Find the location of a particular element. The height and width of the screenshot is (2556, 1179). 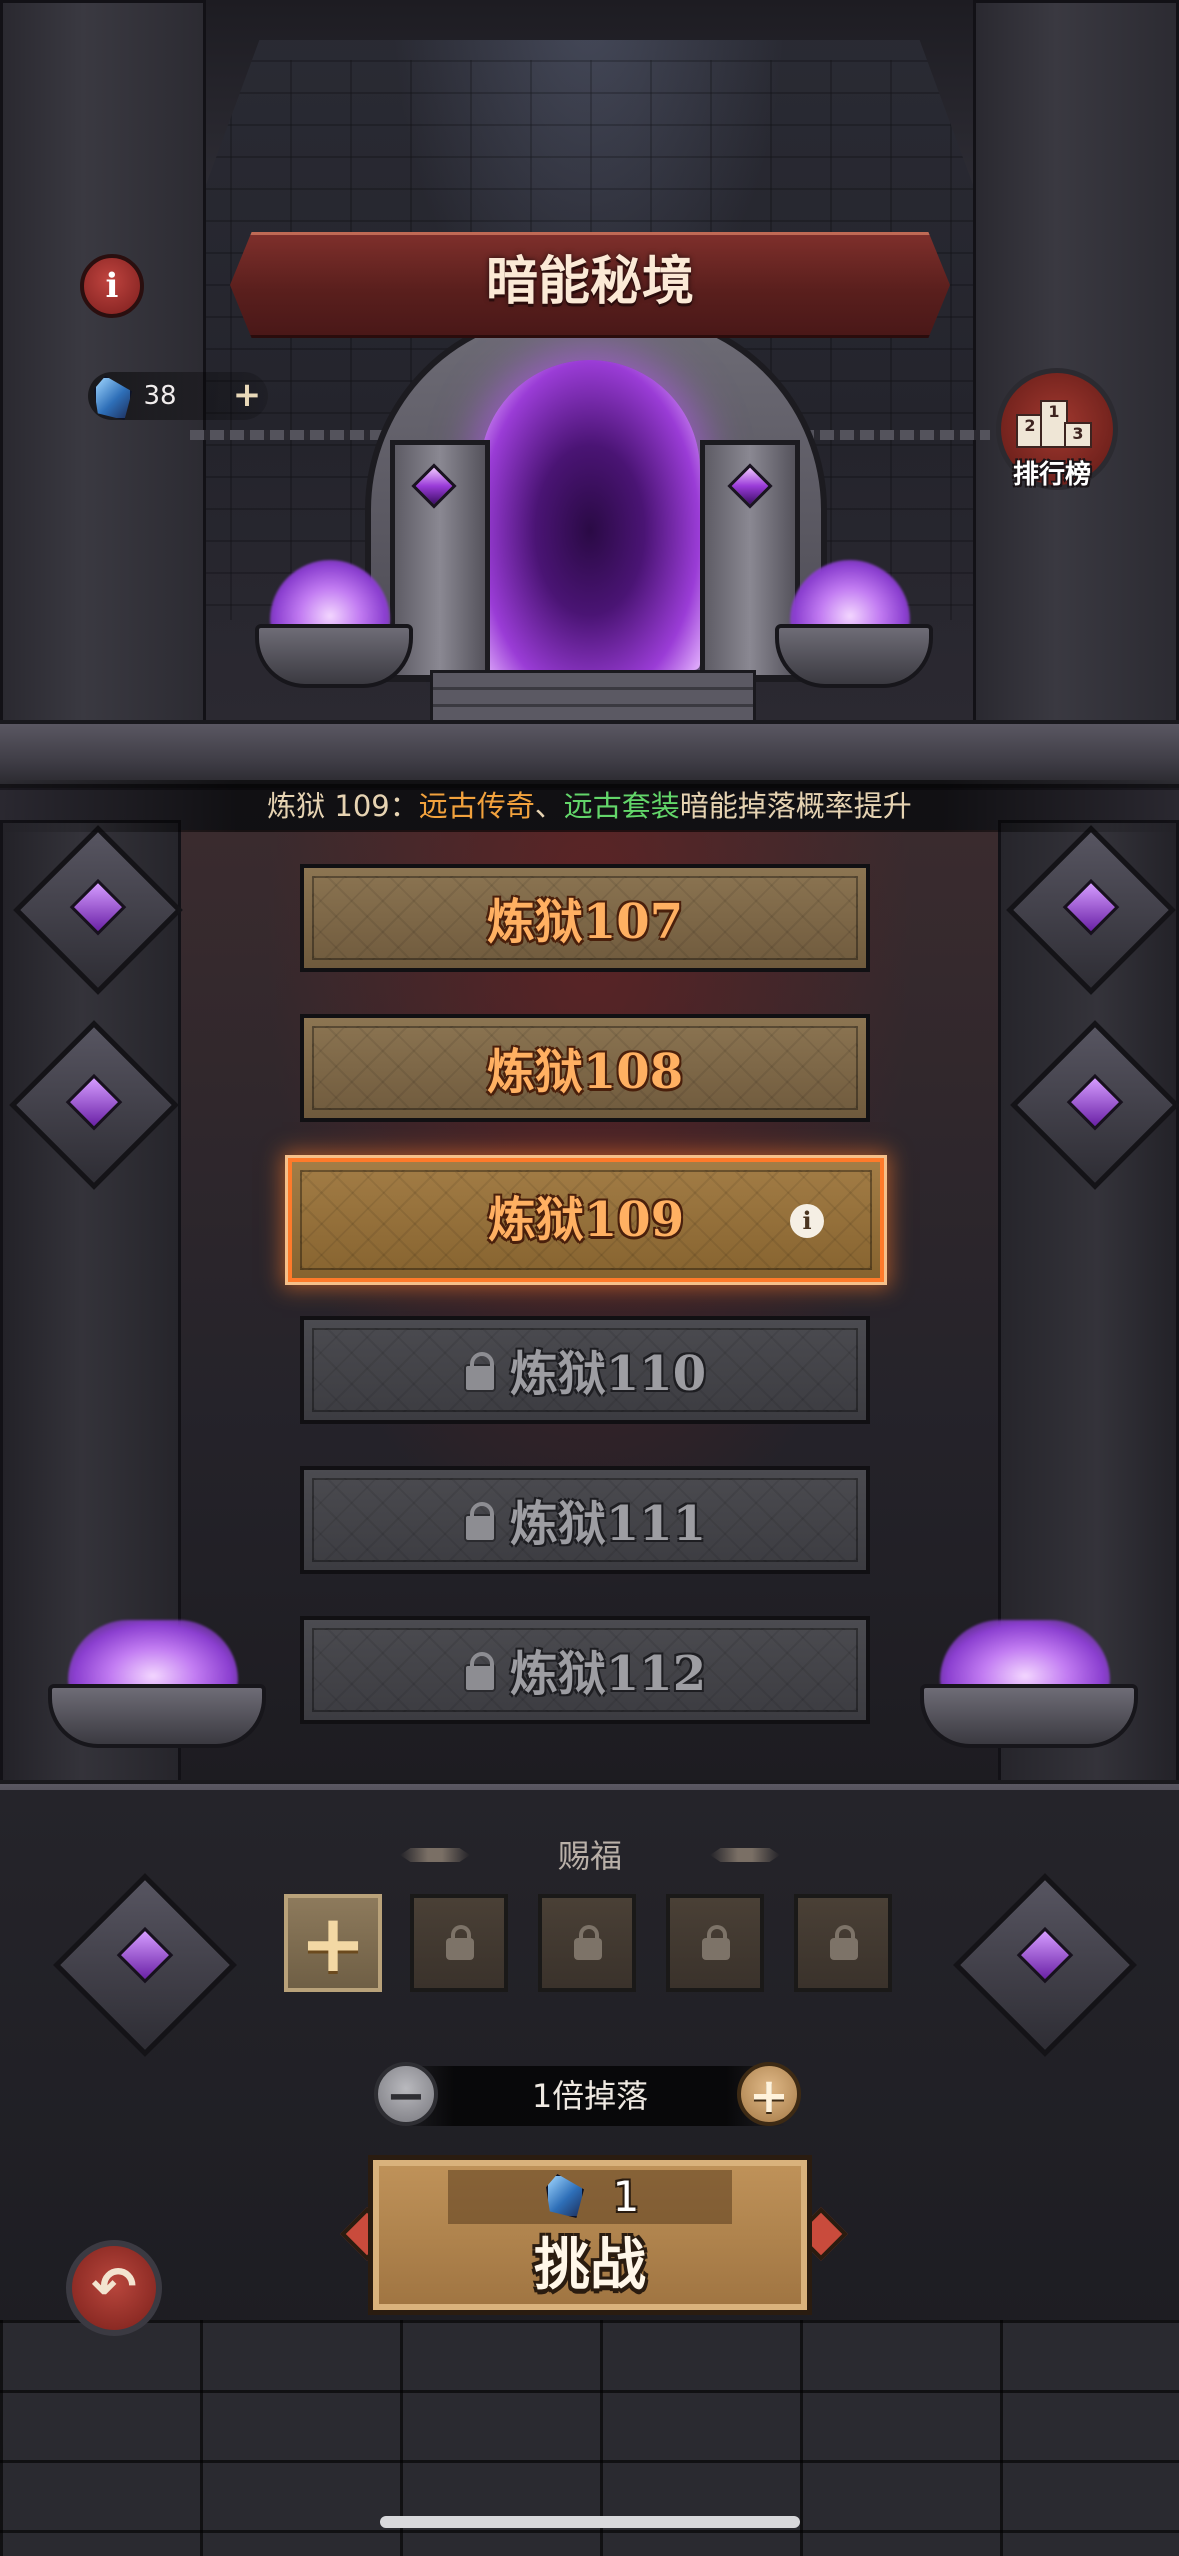

floor-item-108: 炼狱108 is located at coordinates (585, 1068).